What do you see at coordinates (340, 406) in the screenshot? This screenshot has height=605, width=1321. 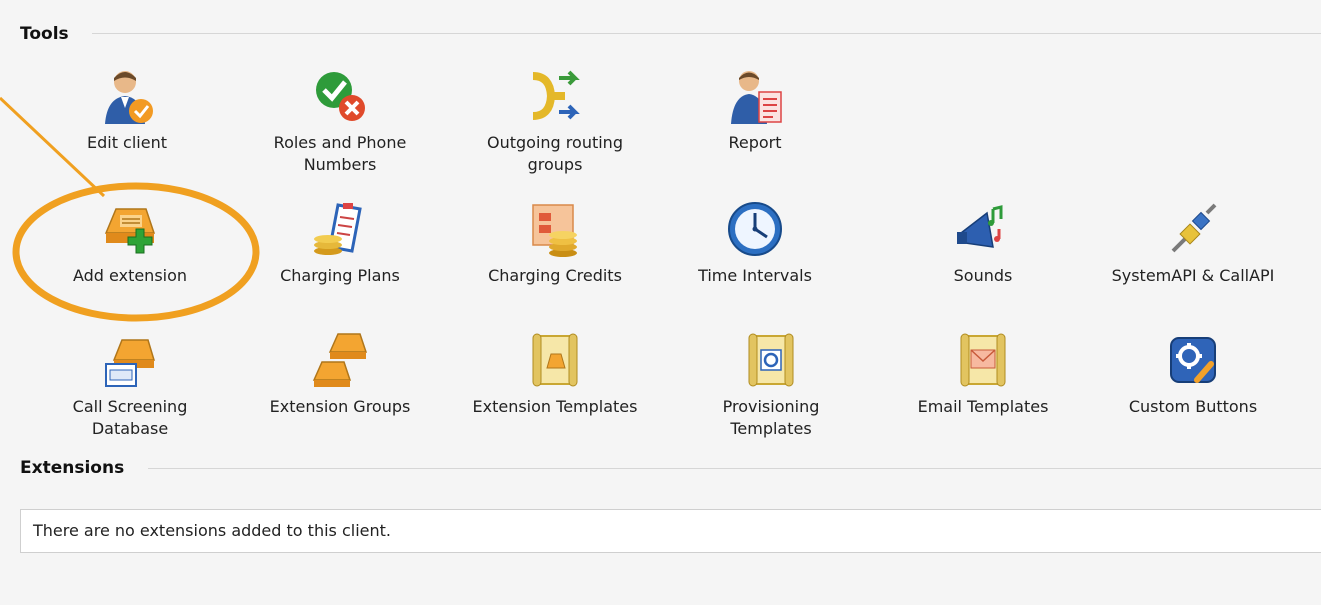 I see `tool-label: Extension Groups` at bounding box center [340, 406].